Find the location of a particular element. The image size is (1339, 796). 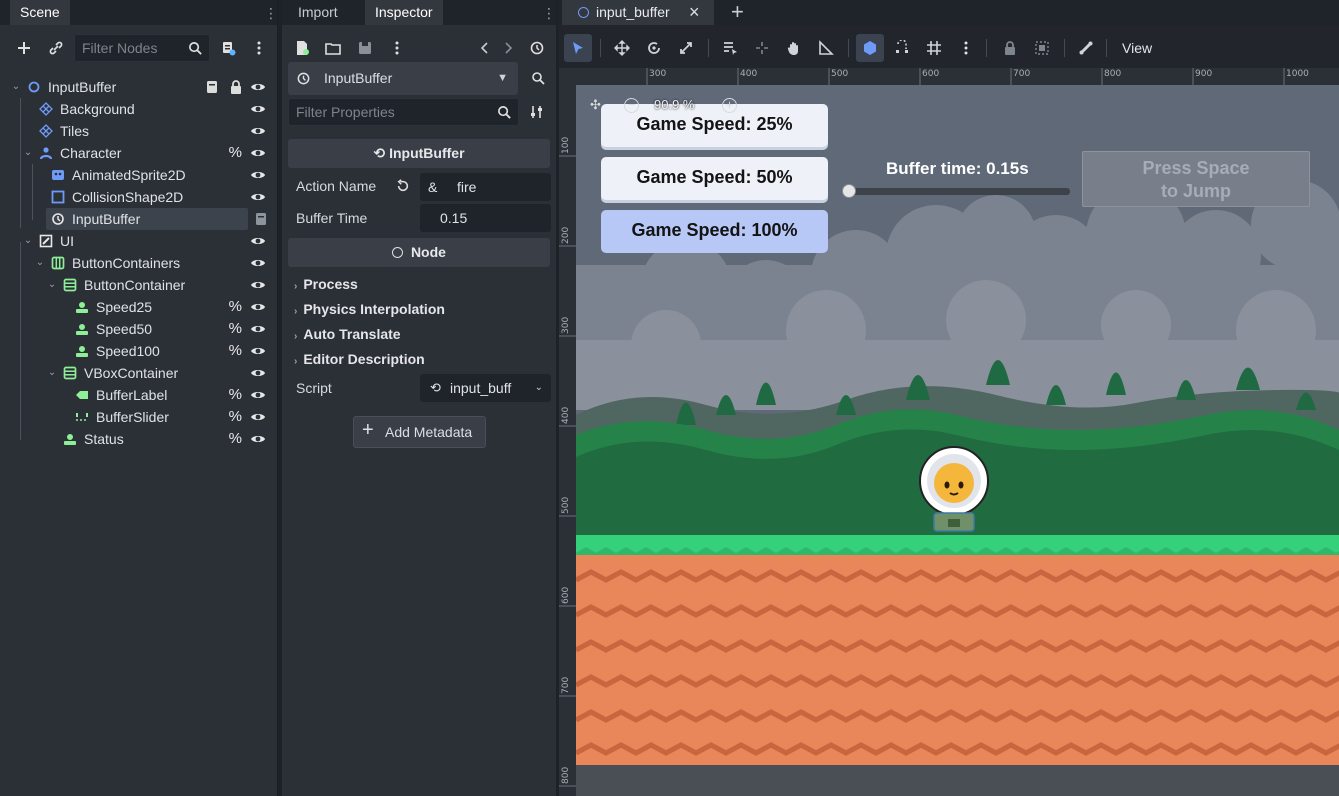

slider-grabber is located at coordinates (849, 191).